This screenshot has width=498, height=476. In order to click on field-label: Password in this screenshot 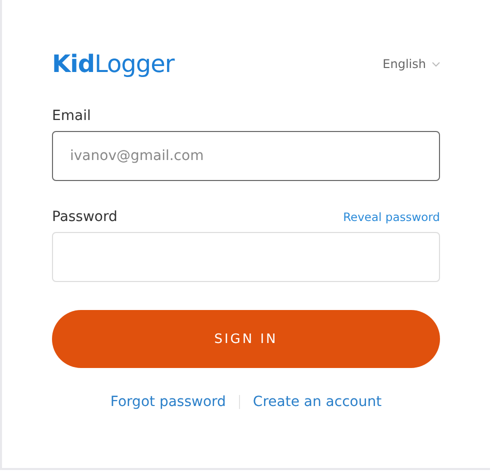, I will do `click(85, 217)`.